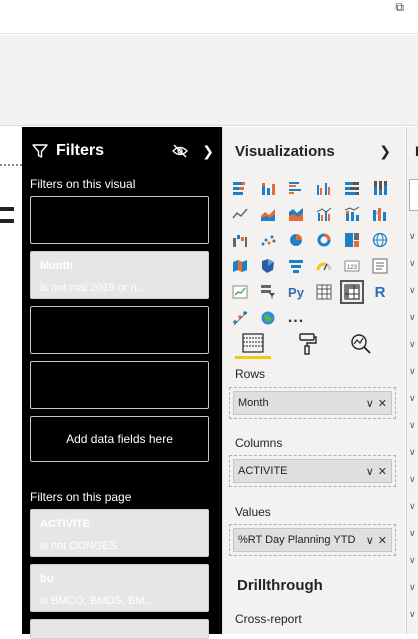 The height and width of the screenshot is (639, 418). What do you see at coordinates (240, 292) in the screenshot?
I see `kpi-icon` at bounding box center [240, 292].